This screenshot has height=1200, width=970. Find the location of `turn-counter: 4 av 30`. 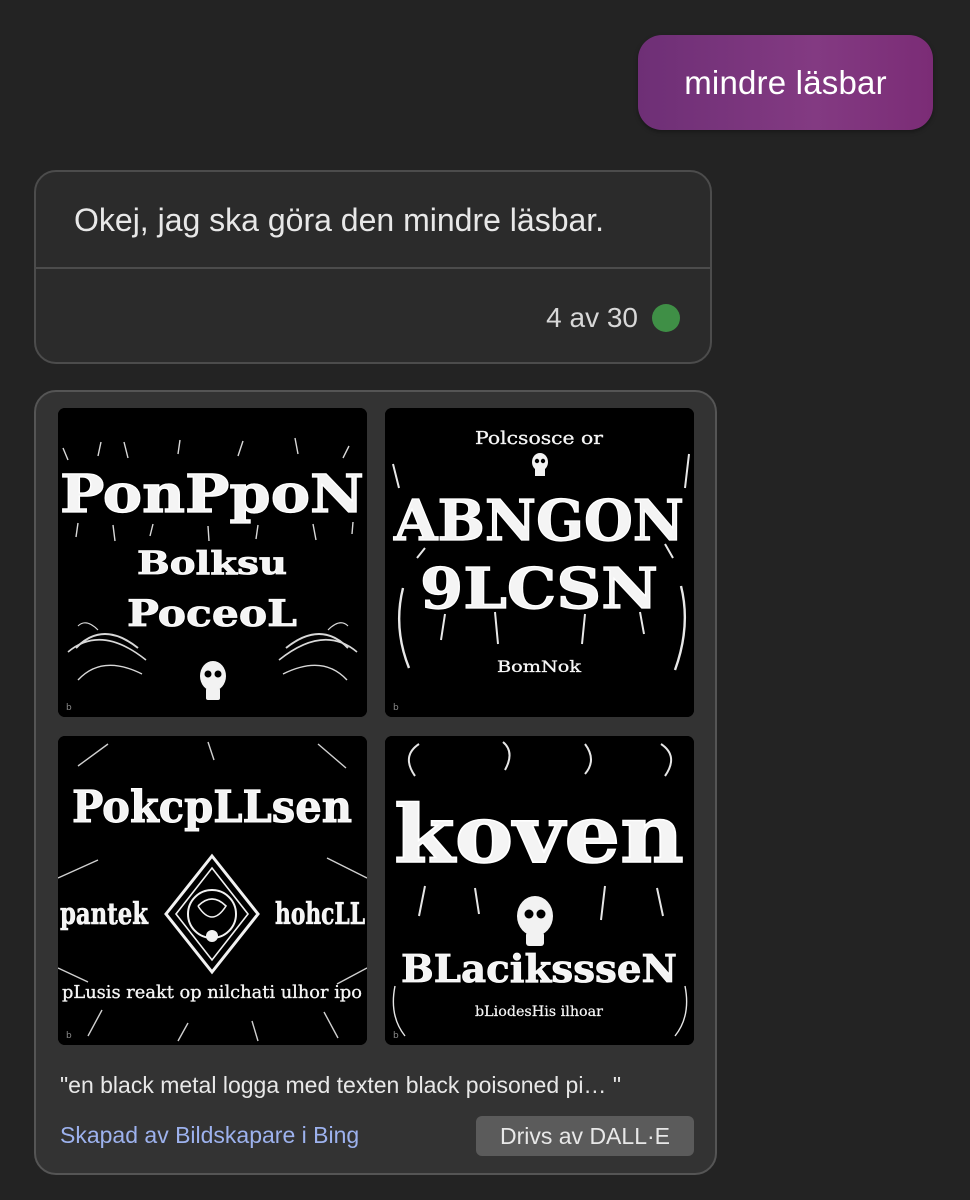

turn-counter: 4 av 30 is located at coordinates (613, 318).